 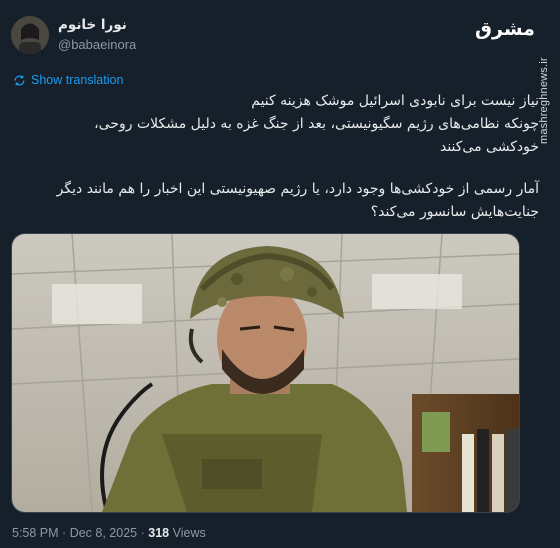 What do you see at coordinates (544, 100) in the screenshot?
I see `site-watermark: mashreghnews.ir` at bounding box center [544, 100].